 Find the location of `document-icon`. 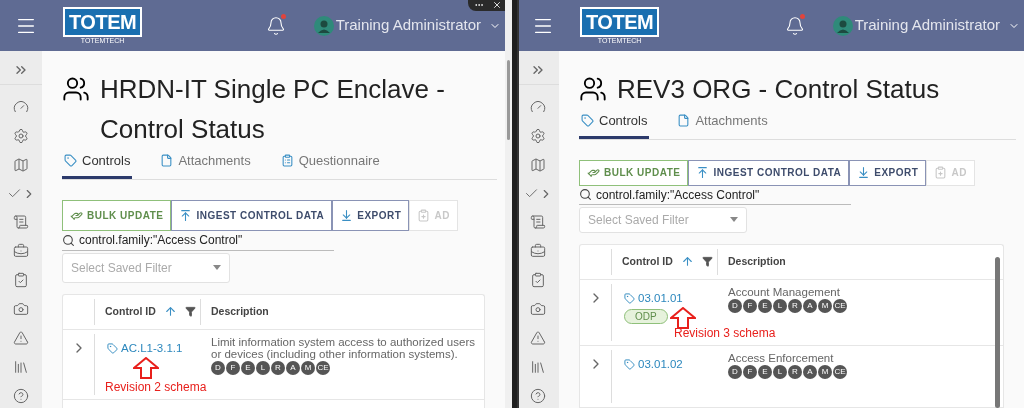

document-icon is located at coordinates (167, 161).